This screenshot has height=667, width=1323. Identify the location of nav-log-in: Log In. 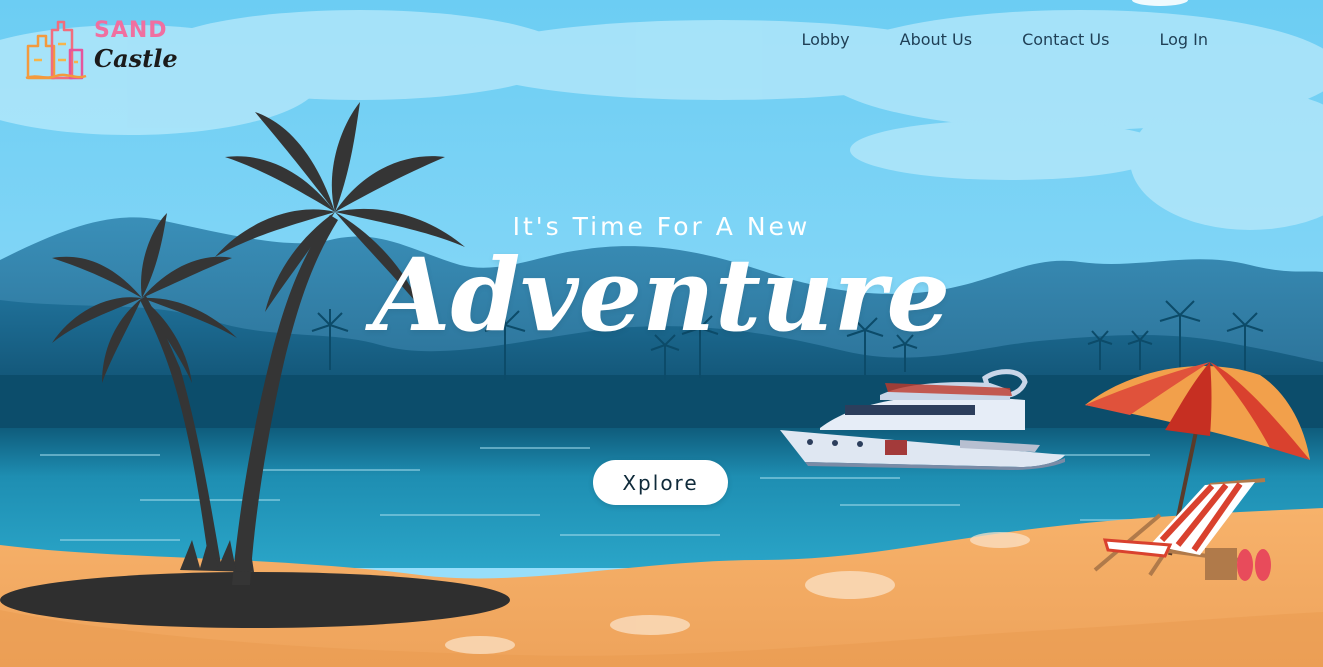
(1183, 39).